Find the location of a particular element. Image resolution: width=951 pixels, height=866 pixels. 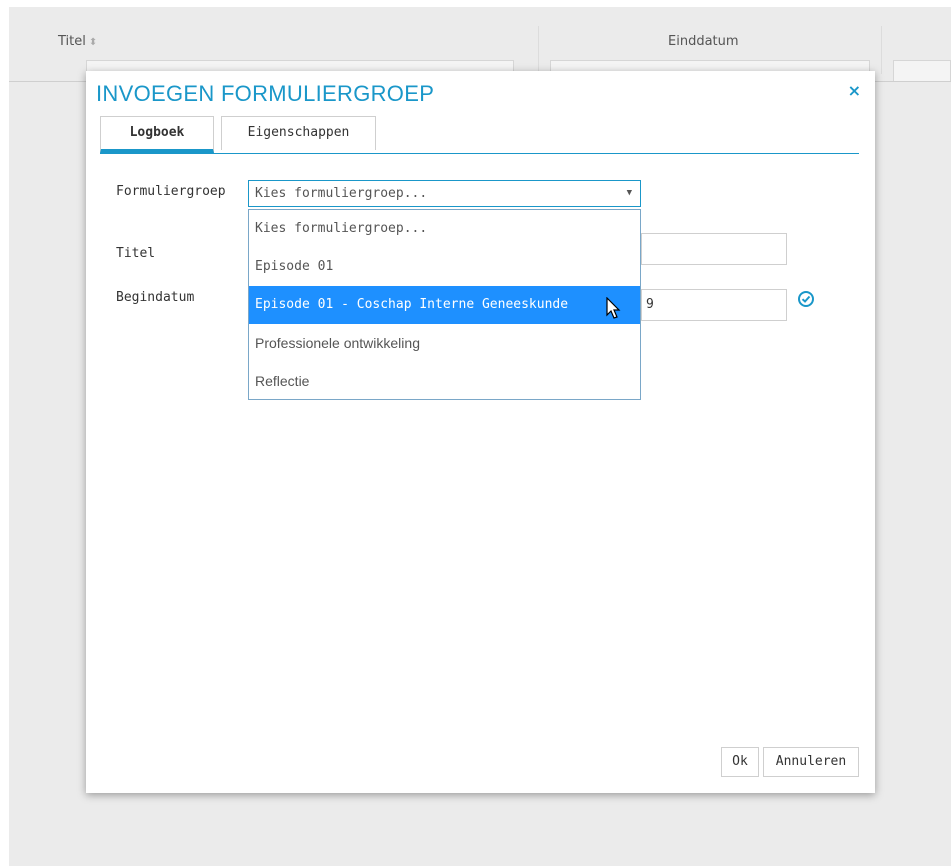

dropdown-option: Reflectie is located at coordinates (444, 381).